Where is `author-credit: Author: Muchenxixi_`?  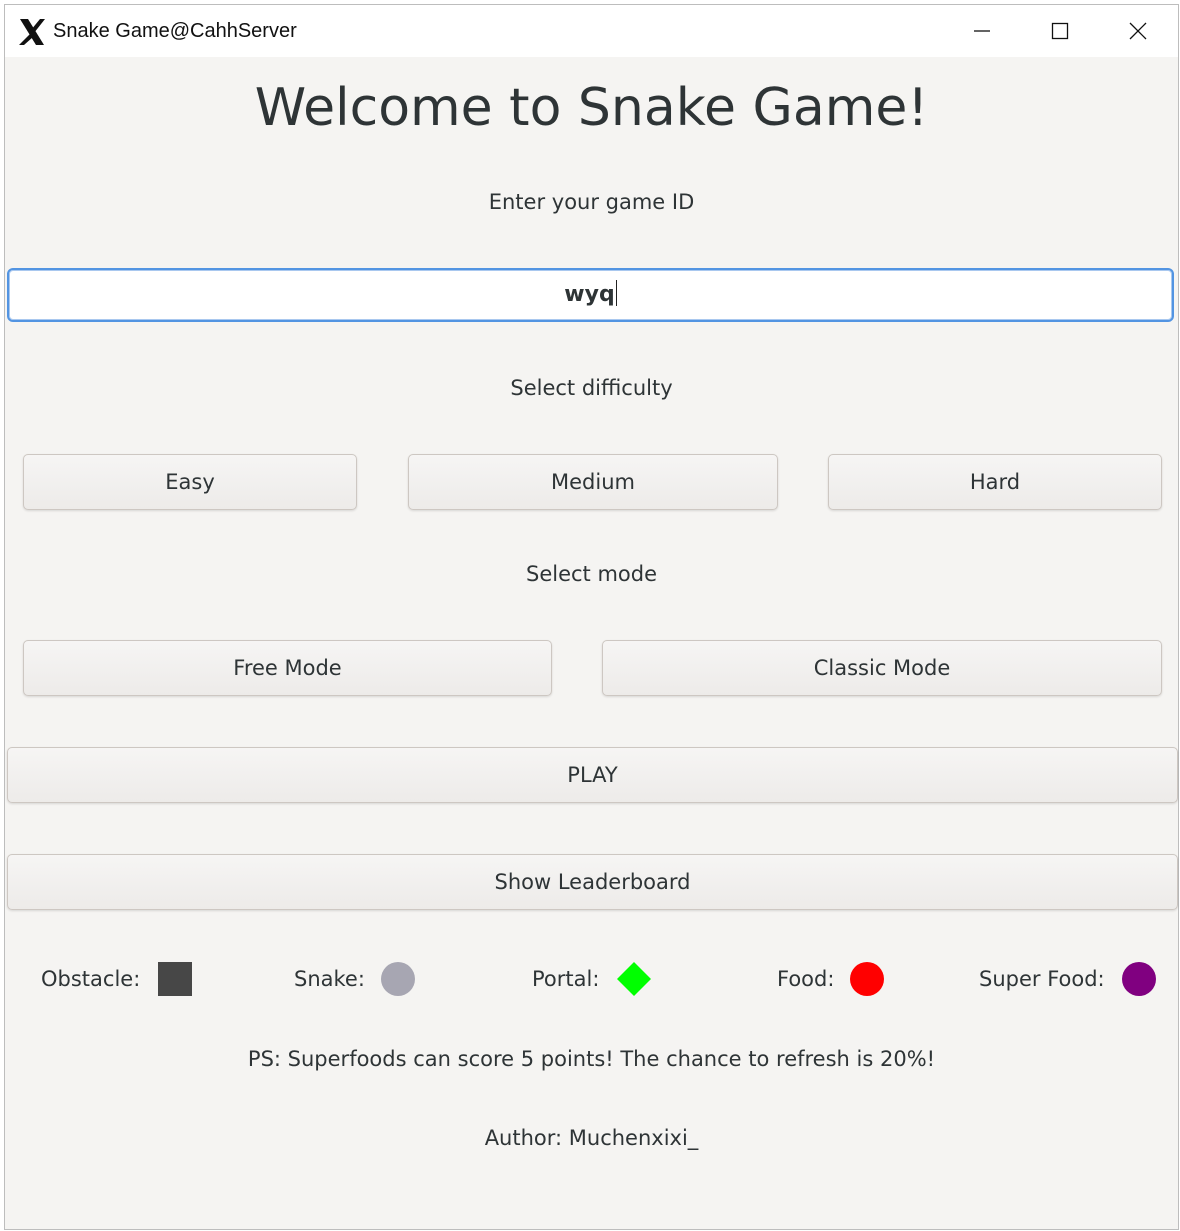 author-credit: Author: Muchenxixi_ is located at coordinates (591, 1138).